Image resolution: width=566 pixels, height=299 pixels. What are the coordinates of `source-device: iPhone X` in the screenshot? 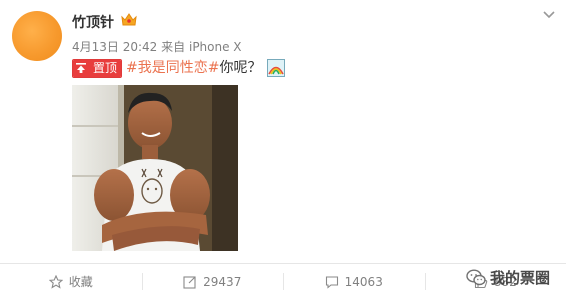 It's located at (215, 47).